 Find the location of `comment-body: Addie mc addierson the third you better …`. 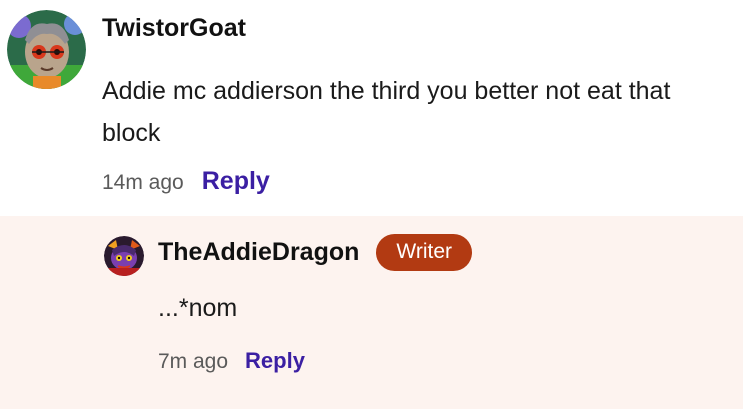

comment-body: Addie mc addierson the third you better … is located at coordinates (386, 112).